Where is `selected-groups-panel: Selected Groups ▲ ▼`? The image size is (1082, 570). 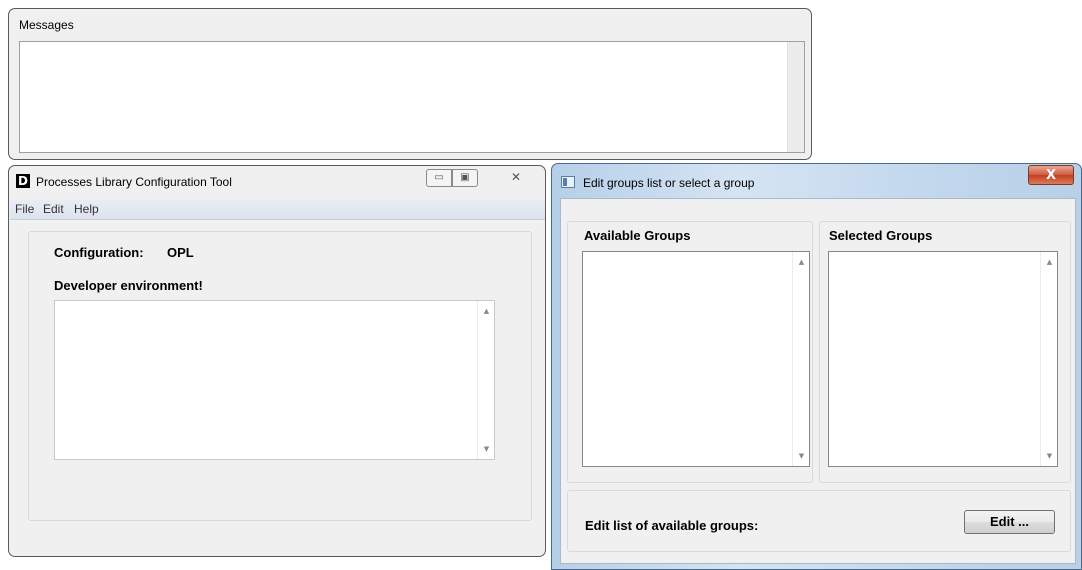
selected-groups-panel: Selected Groups ▲ ▼ is located at coordinates (945, 352).